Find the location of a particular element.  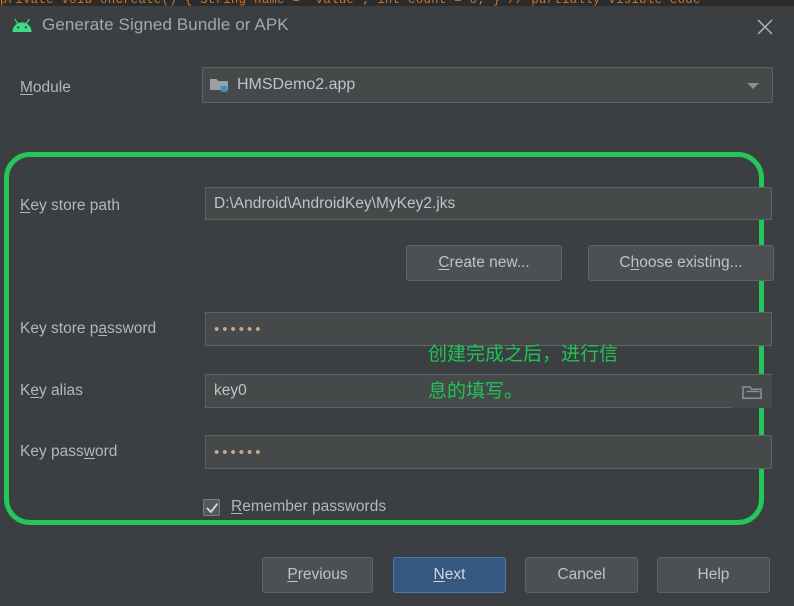

key-alias-browse-button is located at coordinates (751, 391).